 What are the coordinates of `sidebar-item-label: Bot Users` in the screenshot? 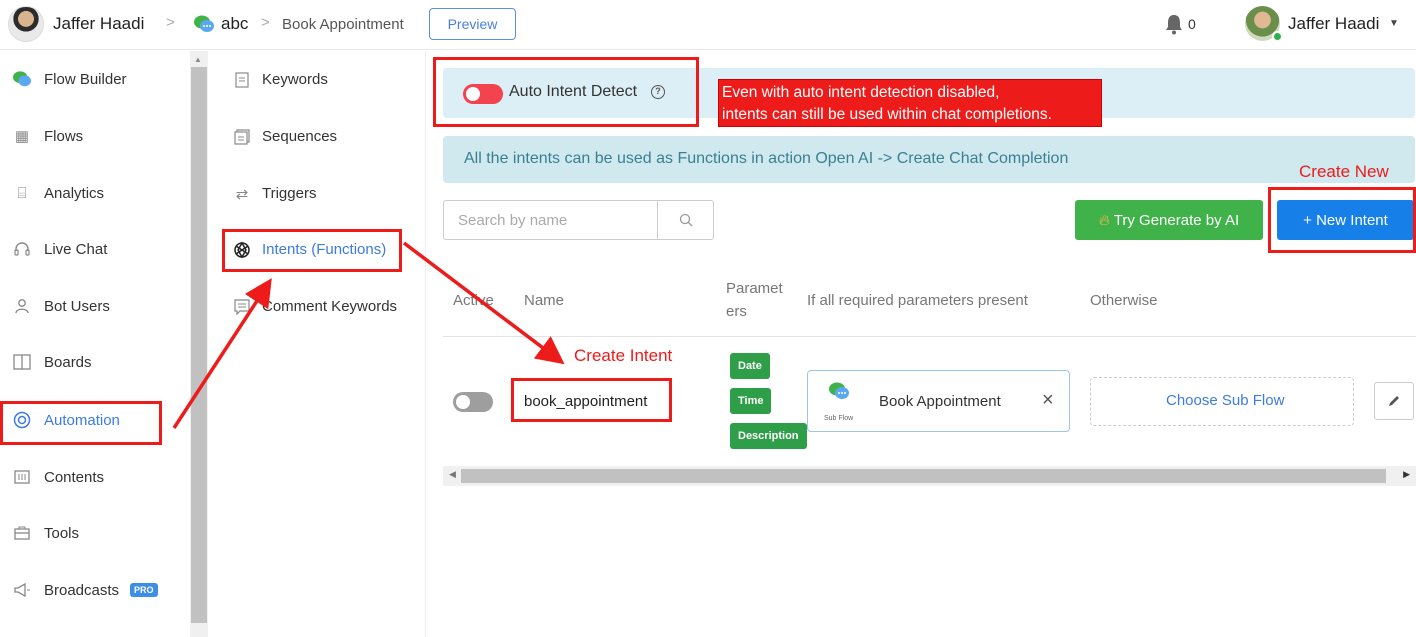 It's located at (77, 306).